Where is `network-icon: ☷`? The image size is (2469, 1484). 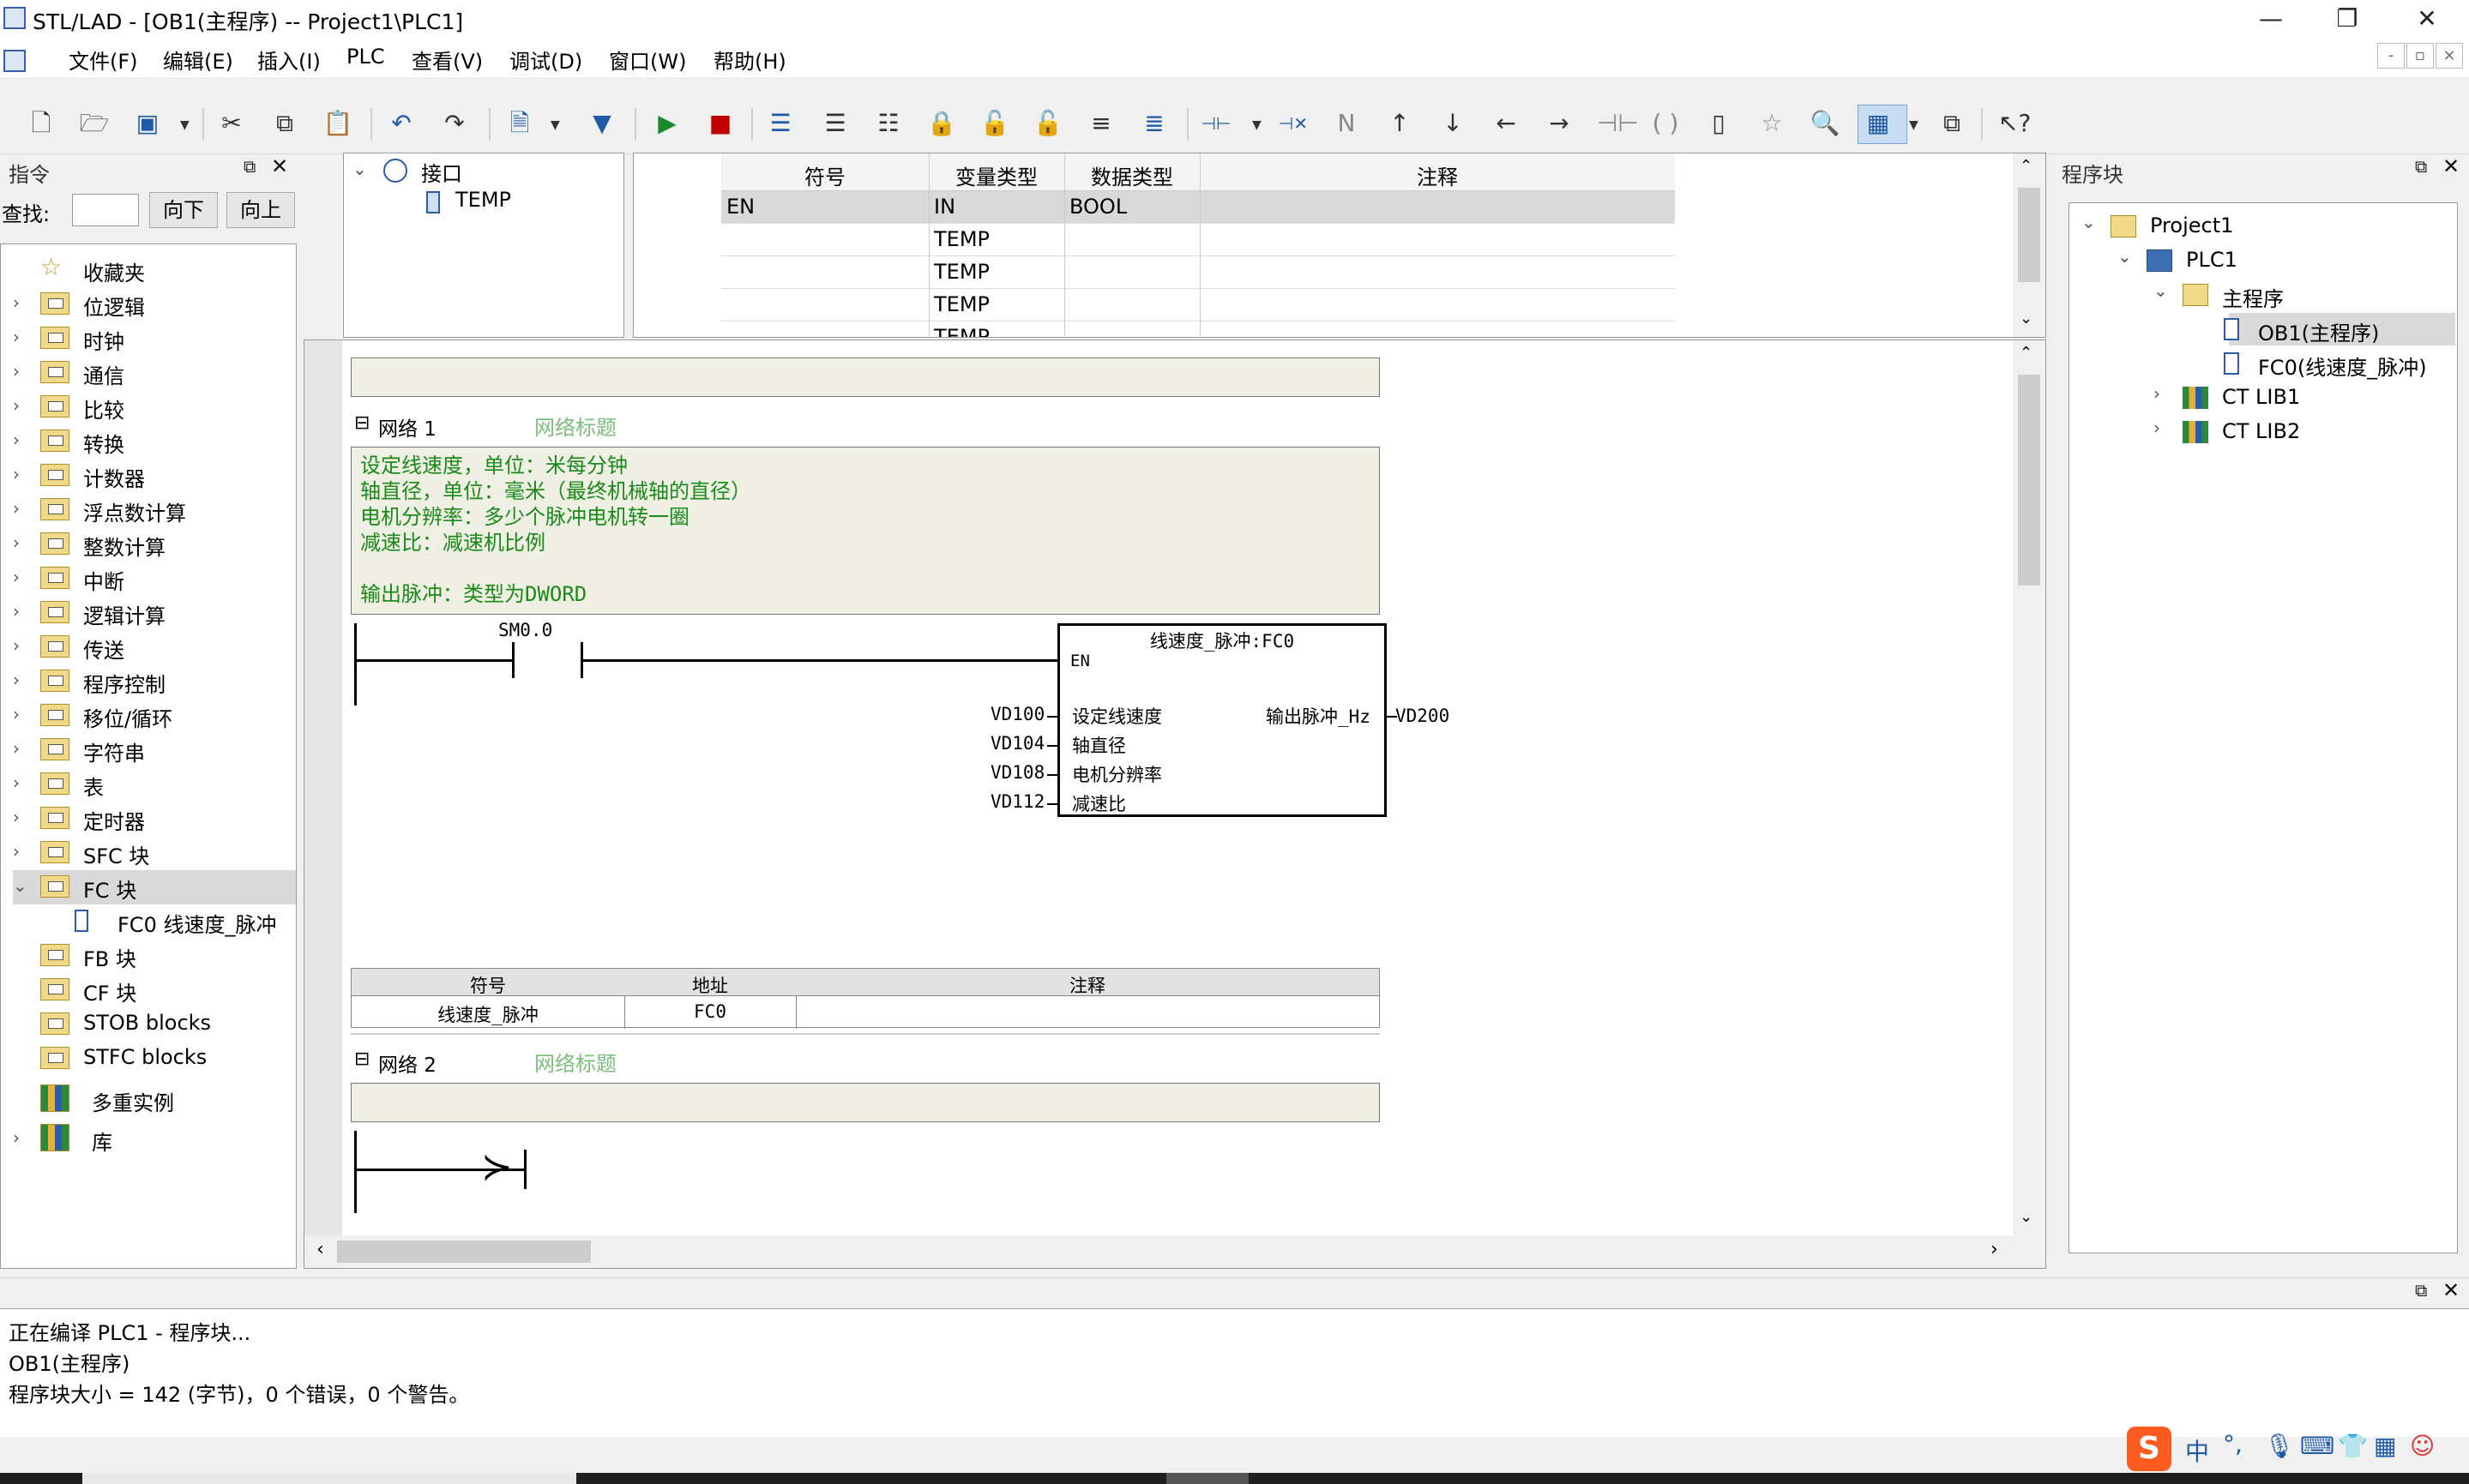
network-icon: ☷ is located at coordinates (888, 124).